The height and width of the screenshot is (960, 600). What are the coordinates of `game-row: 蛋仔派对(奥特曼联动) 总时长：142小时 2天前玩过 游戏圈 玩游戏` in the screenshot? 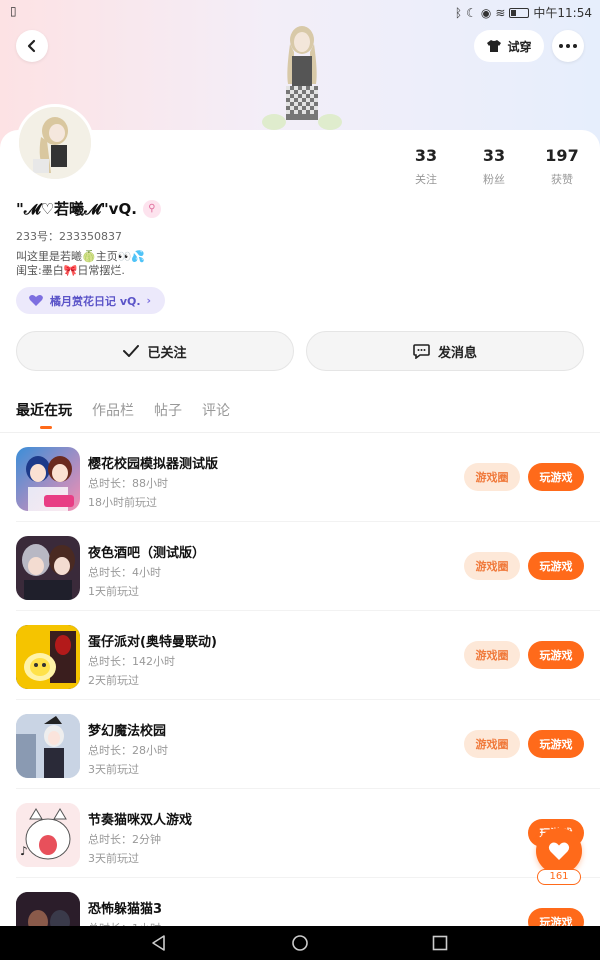 It's located at (300, 655).